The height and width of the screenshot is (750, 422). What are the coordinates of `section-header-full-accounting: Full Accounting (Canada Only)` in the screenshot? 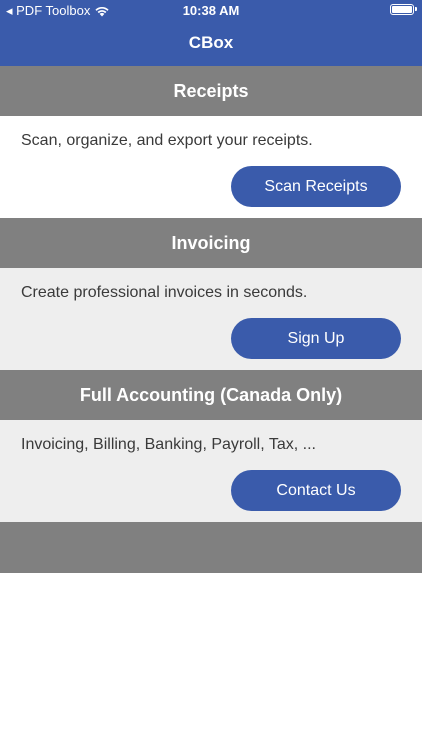 It's located at (211, 395).